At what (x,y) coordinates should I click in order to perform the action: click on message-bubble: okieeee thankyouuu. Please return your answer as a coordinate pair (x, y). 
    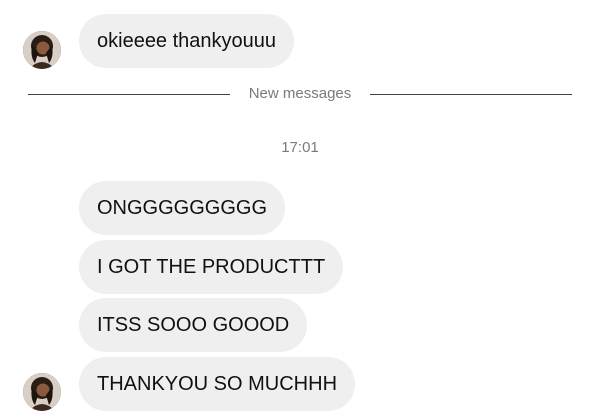
    Looking at the image, I should click on (187, 41).